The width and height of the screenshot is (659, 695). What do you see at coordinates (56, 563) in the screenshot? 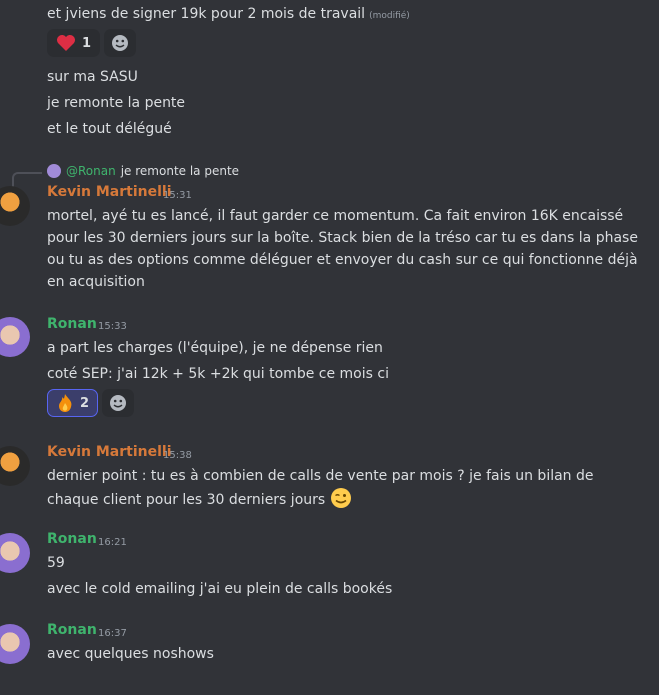
I see `message-text: 59` at bounding box center [56, 563].